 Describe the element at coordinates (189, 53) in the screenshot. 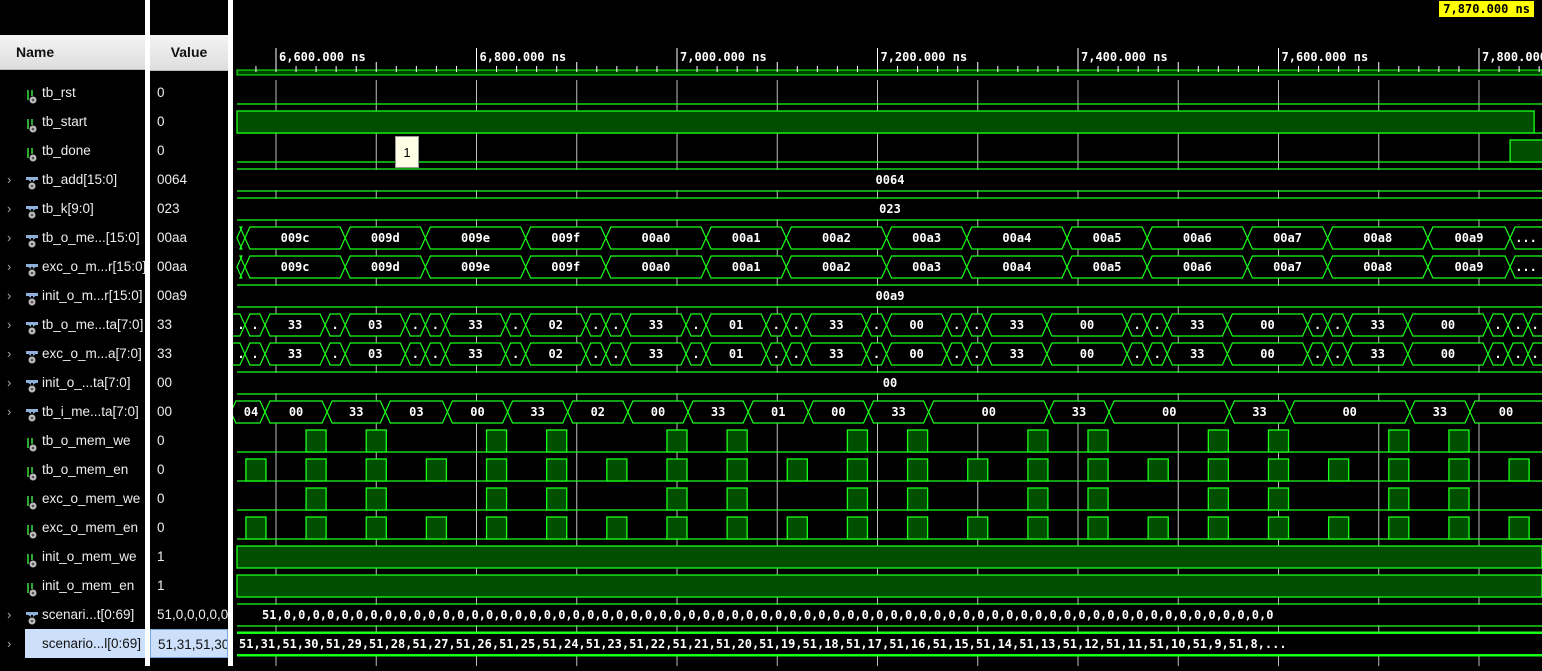

I see `value-column-header: Value` at that location.